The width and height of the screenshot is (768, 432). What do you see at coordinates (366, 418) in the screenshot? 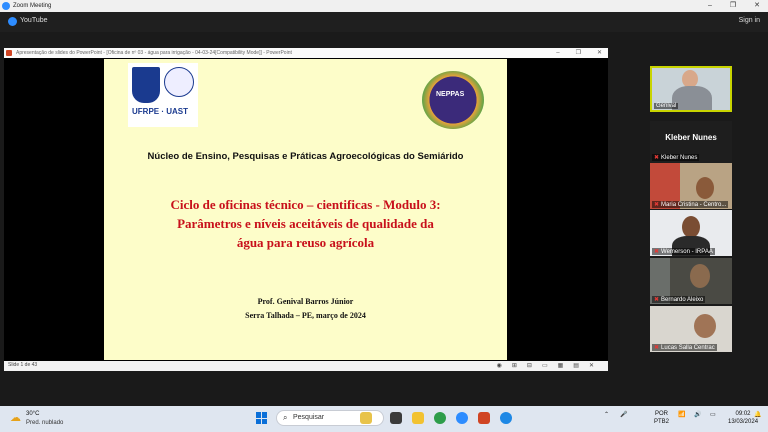
I see `search-highlight-icon` at bounding box center [366, 418].